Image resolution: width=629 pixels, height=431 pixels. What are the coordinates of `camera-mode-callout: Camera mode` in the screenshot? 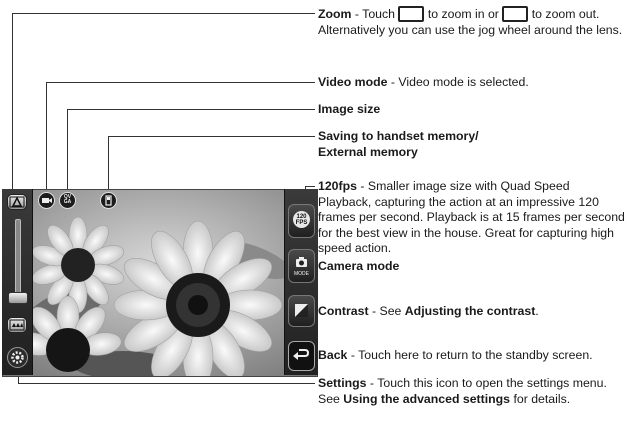 It's located at (472, 267).